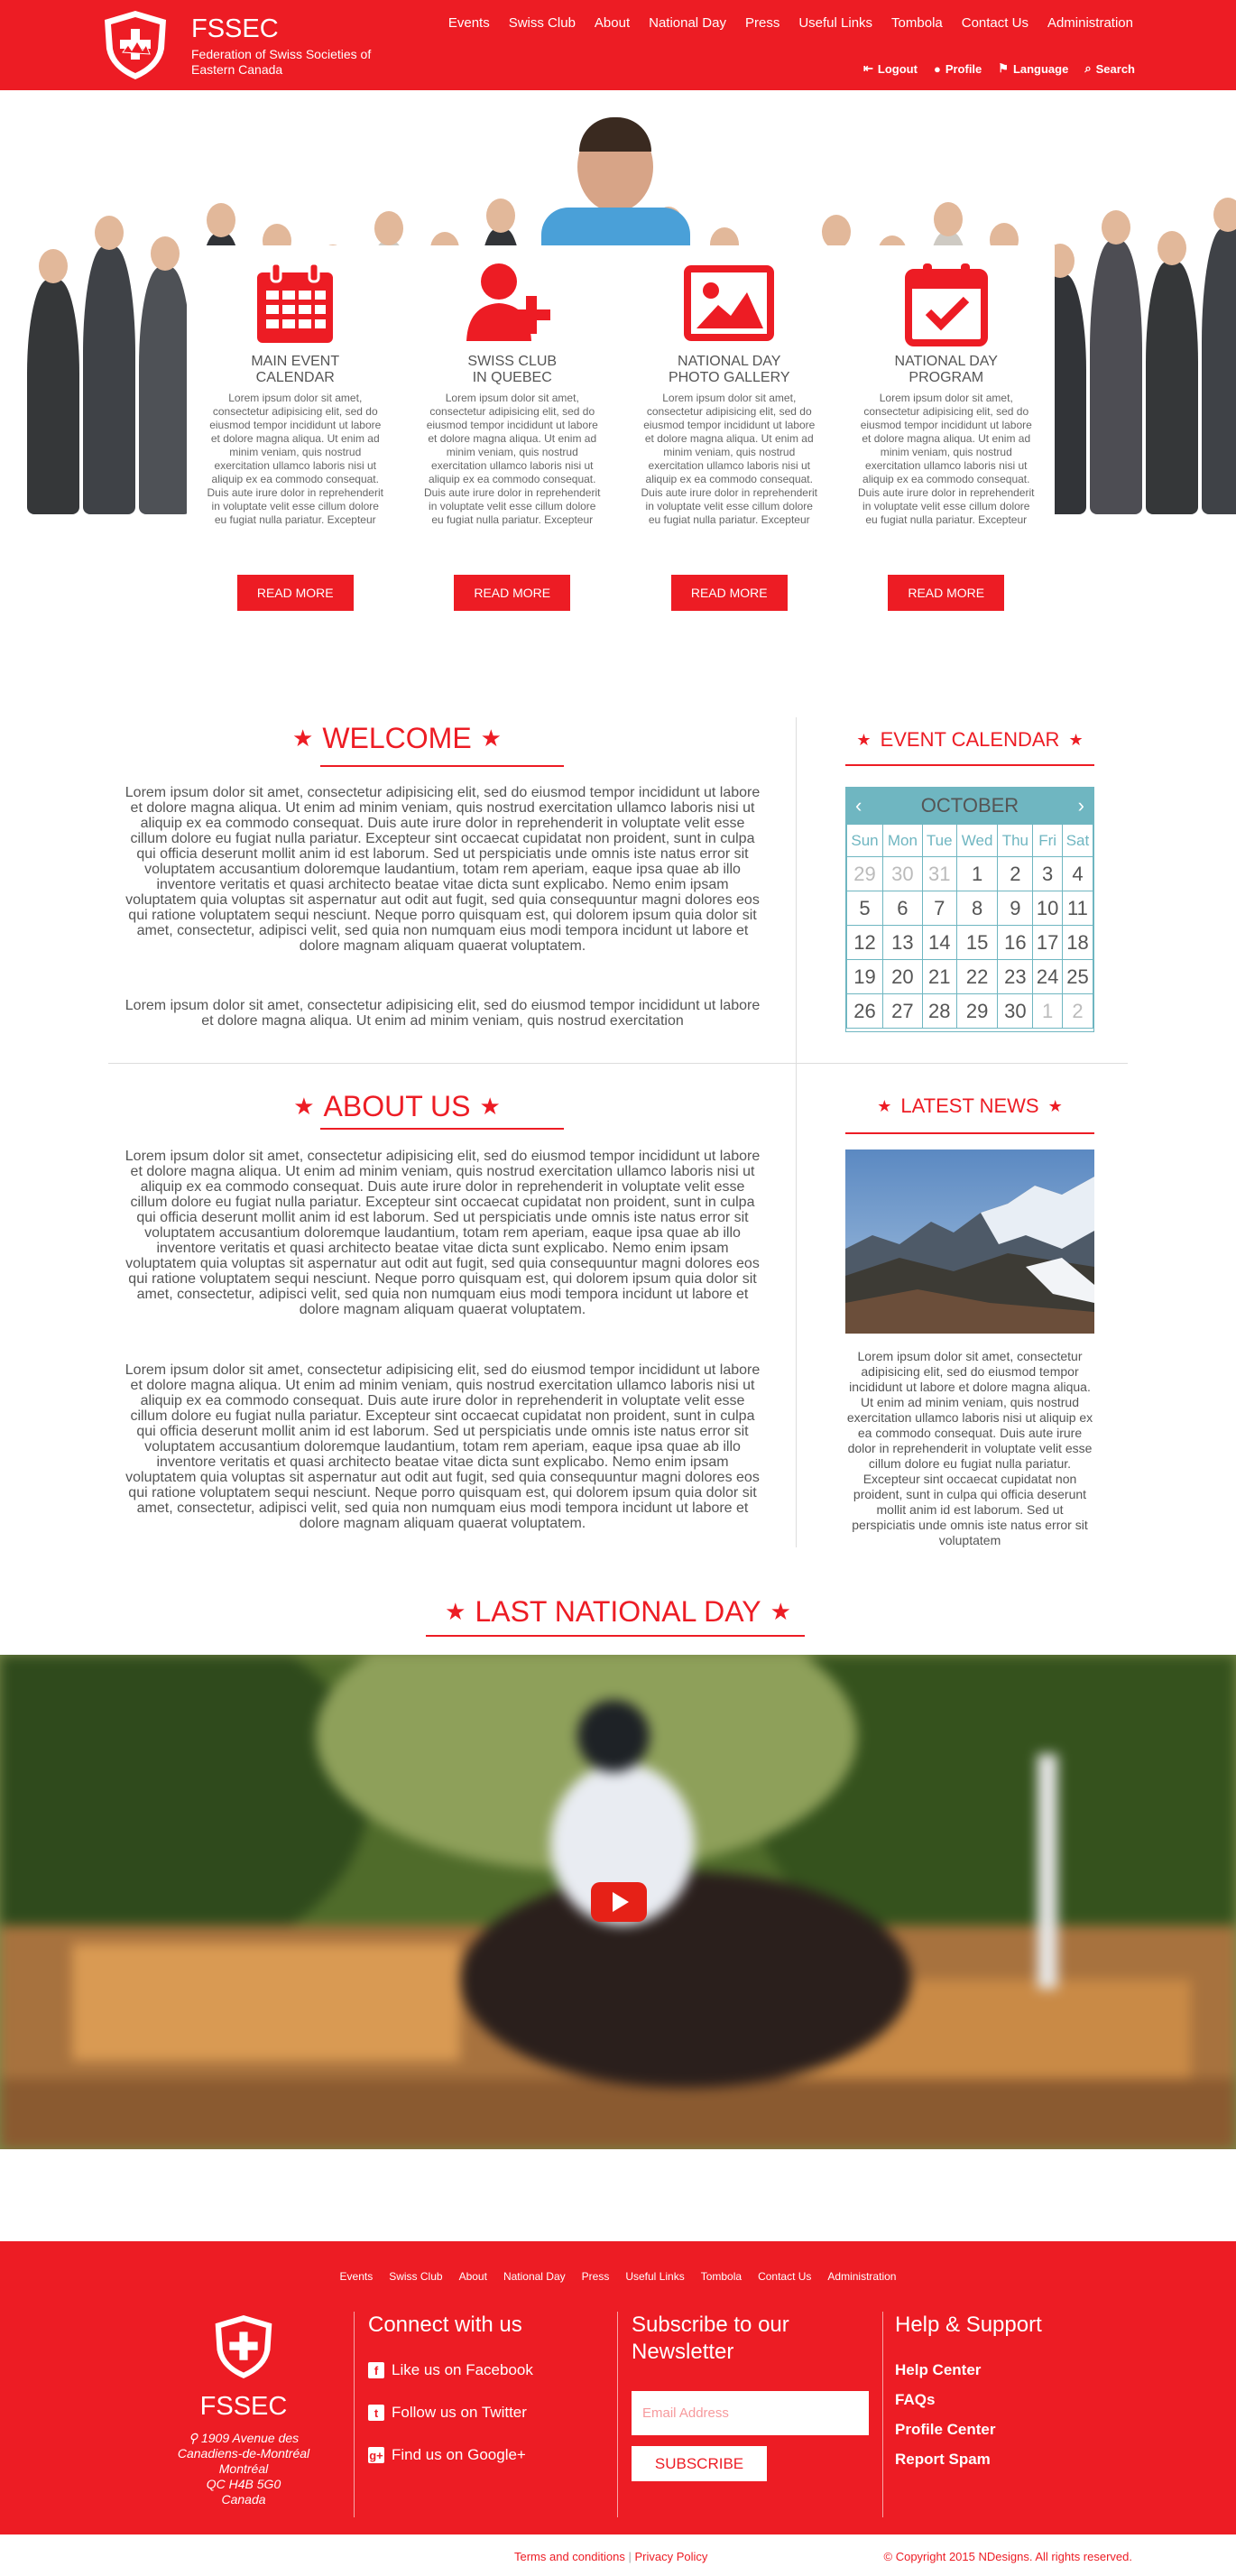  What do you see at coordinates (513, 303) in the screenshot?
I see `add-user-icon` at bounding box center [513, 303].